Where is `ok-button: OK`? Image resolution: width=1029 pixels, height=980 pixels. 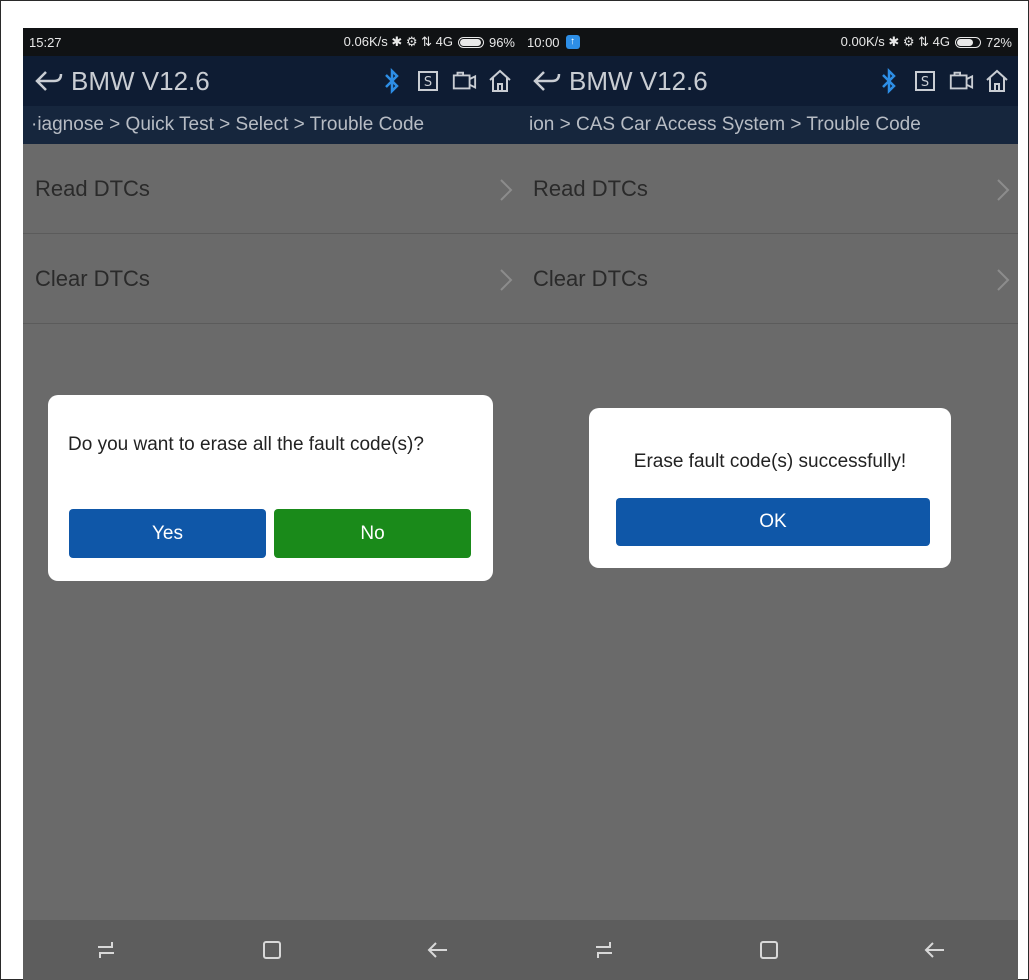
ok-button: OK is located at coordinates (773, 522).